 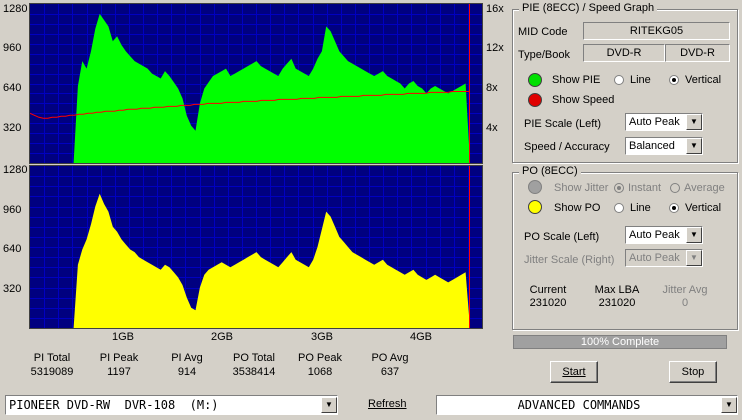 I want to click on jitter-instant-radio, so click(x=619, y=188).